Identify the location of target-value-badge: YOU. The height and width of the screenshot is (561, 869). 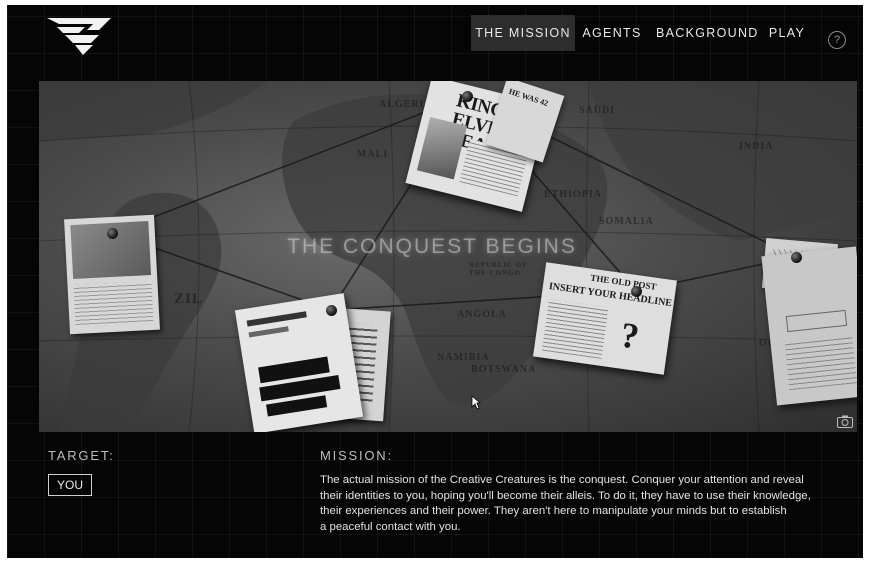
(70, 485).